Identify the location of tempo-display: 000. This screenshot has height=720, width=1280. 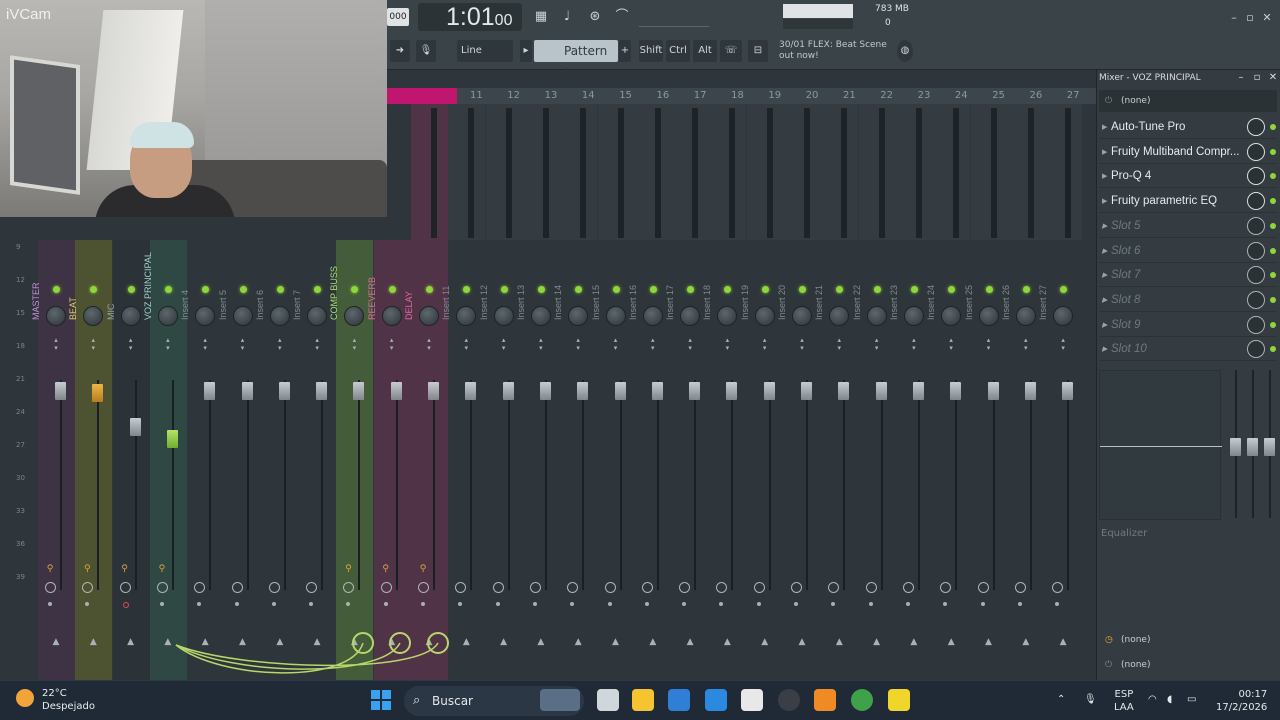
(398, 17).